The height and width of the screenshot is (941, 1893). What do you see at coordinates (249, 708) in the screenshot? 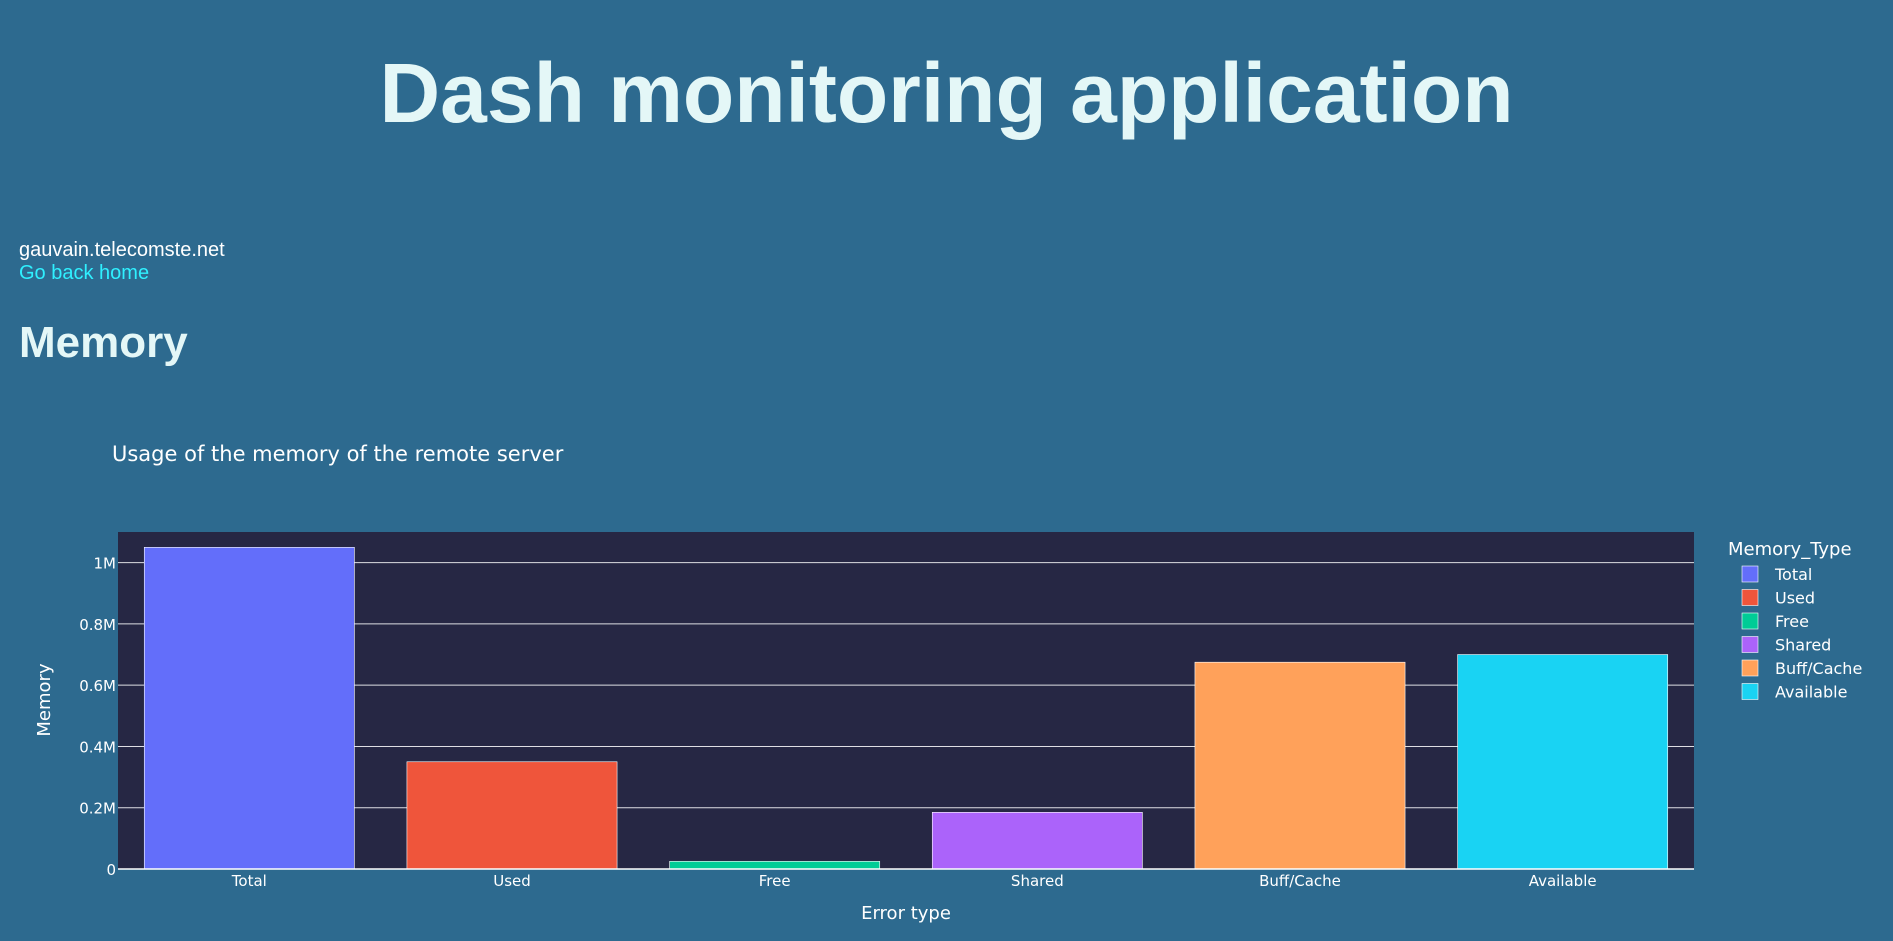
I see `bar-total` at bounding box center [249, 708].